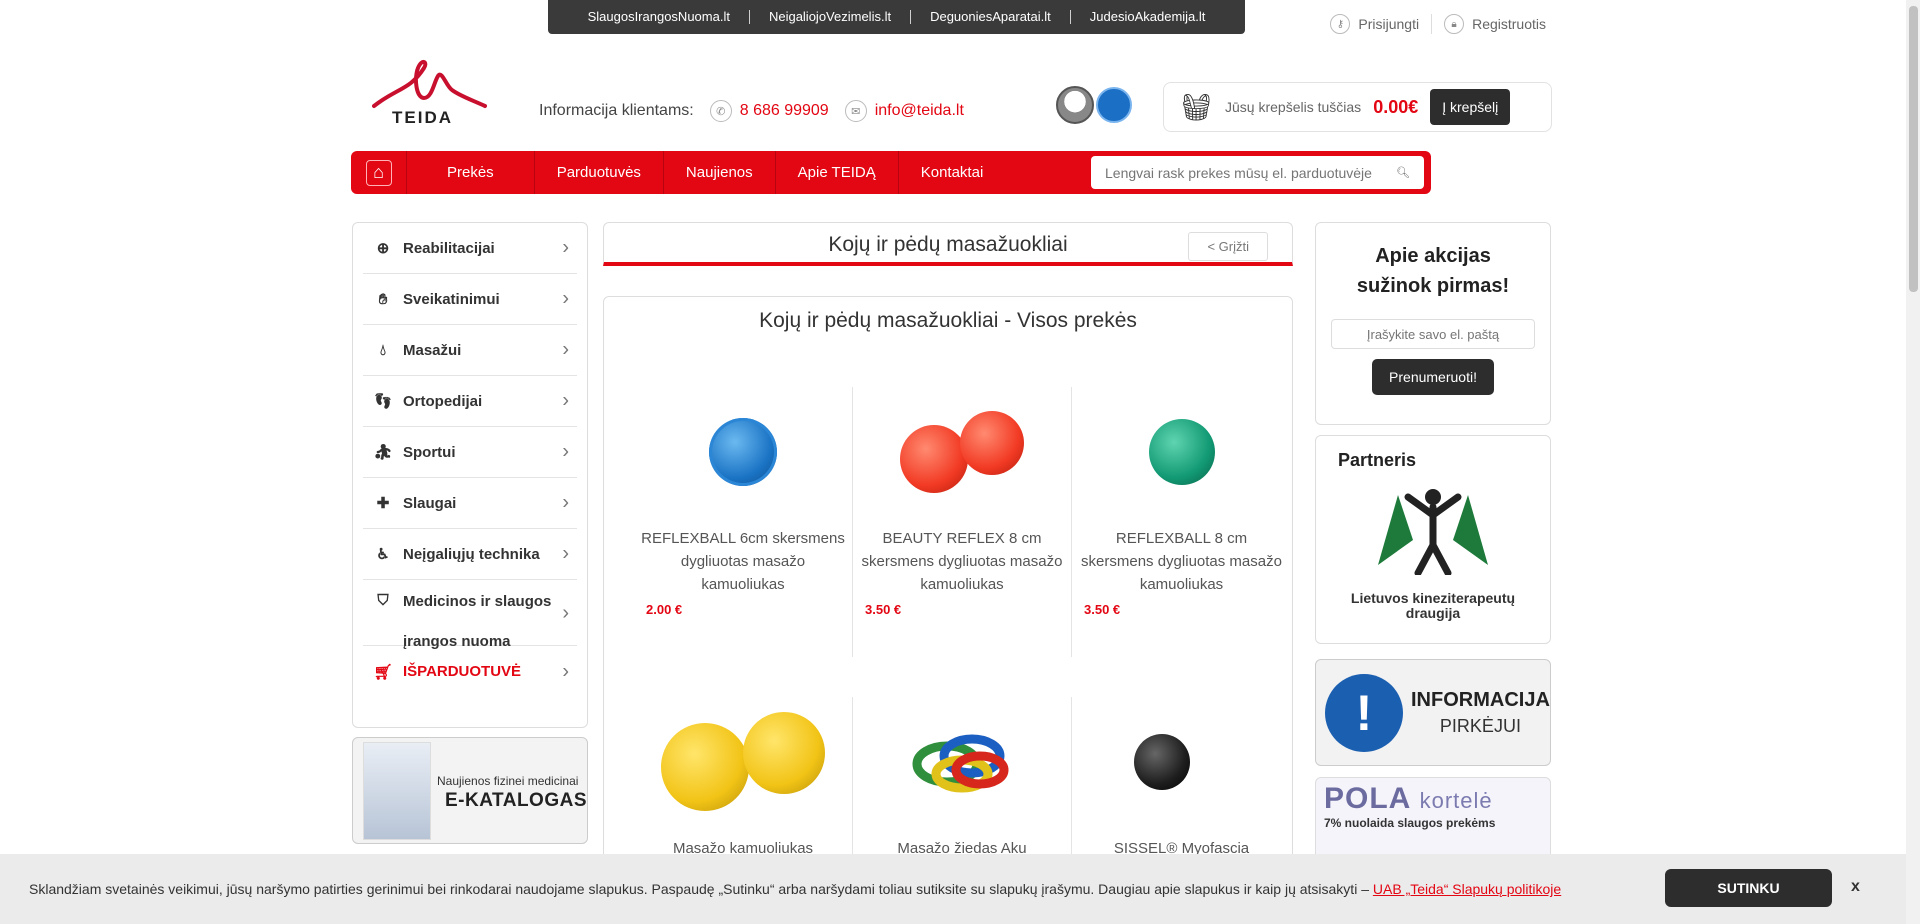 The height and width of the screenshot is (924, 1920). What do you see at coordinates (883, 609) in the screenshot?
I see `product-price: 3.50 €` at bounding box center [883, 609].